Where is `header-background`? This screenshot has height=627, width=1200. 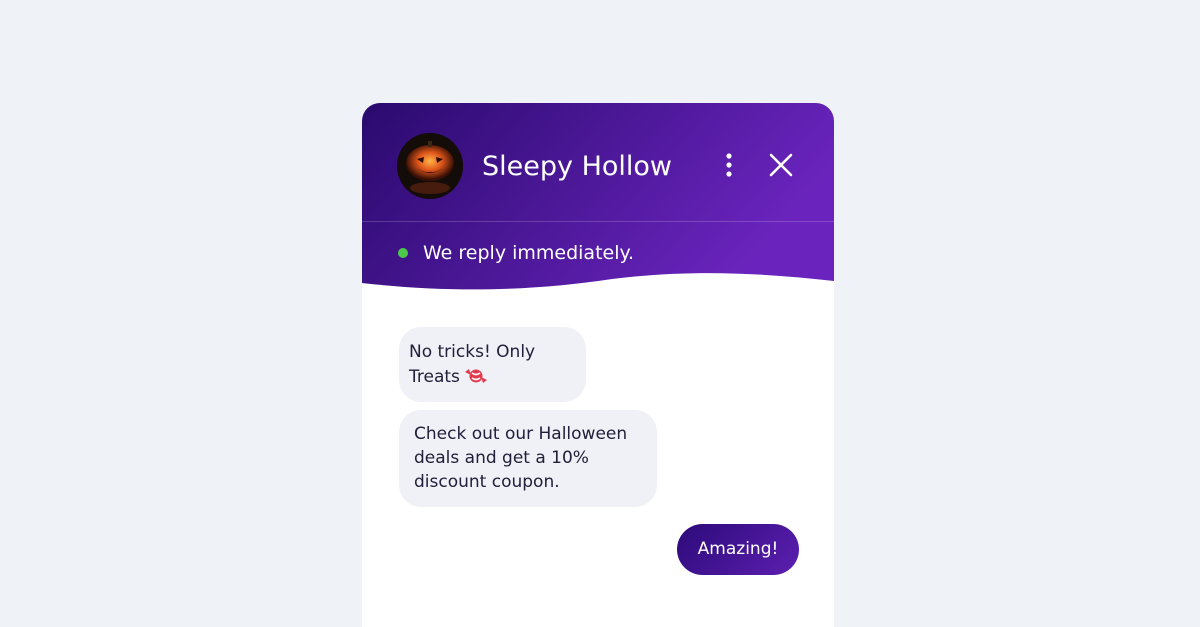
header-background is located at coordinates (598, 196).